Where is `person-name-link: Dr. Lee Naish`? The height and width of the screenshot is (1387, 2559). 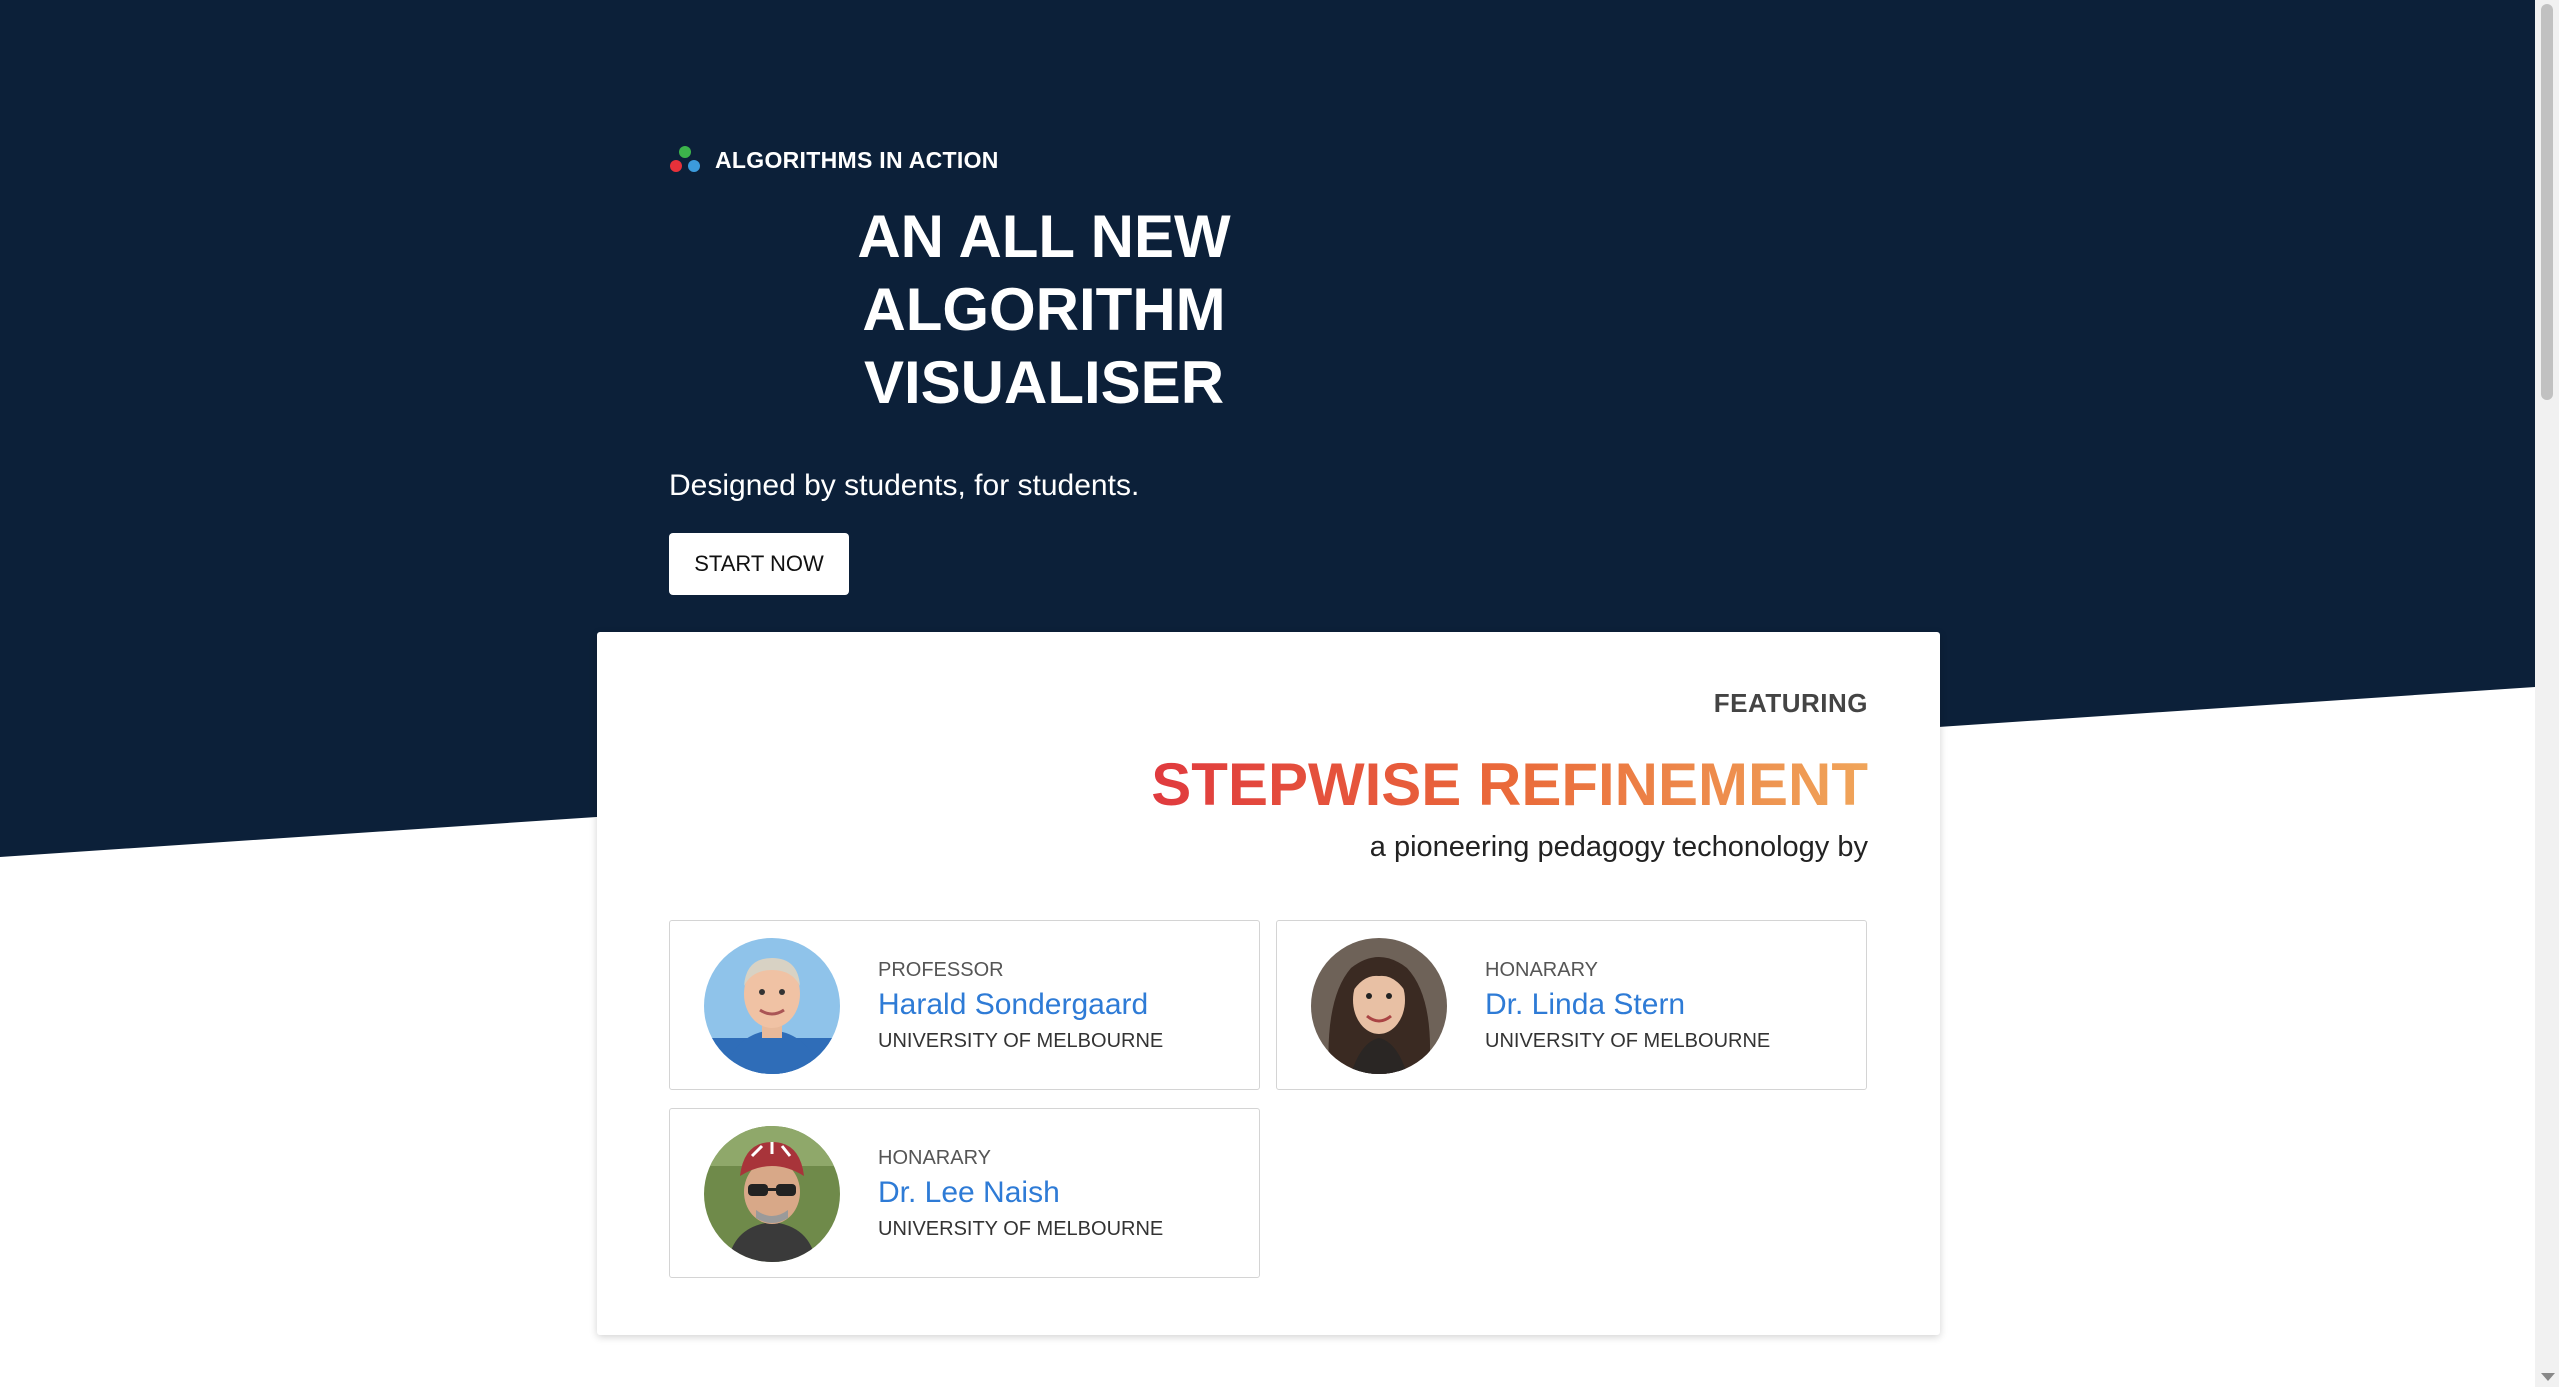 person-name-link: Dr. Lee Naish is located at coordinates (1020, 1193).